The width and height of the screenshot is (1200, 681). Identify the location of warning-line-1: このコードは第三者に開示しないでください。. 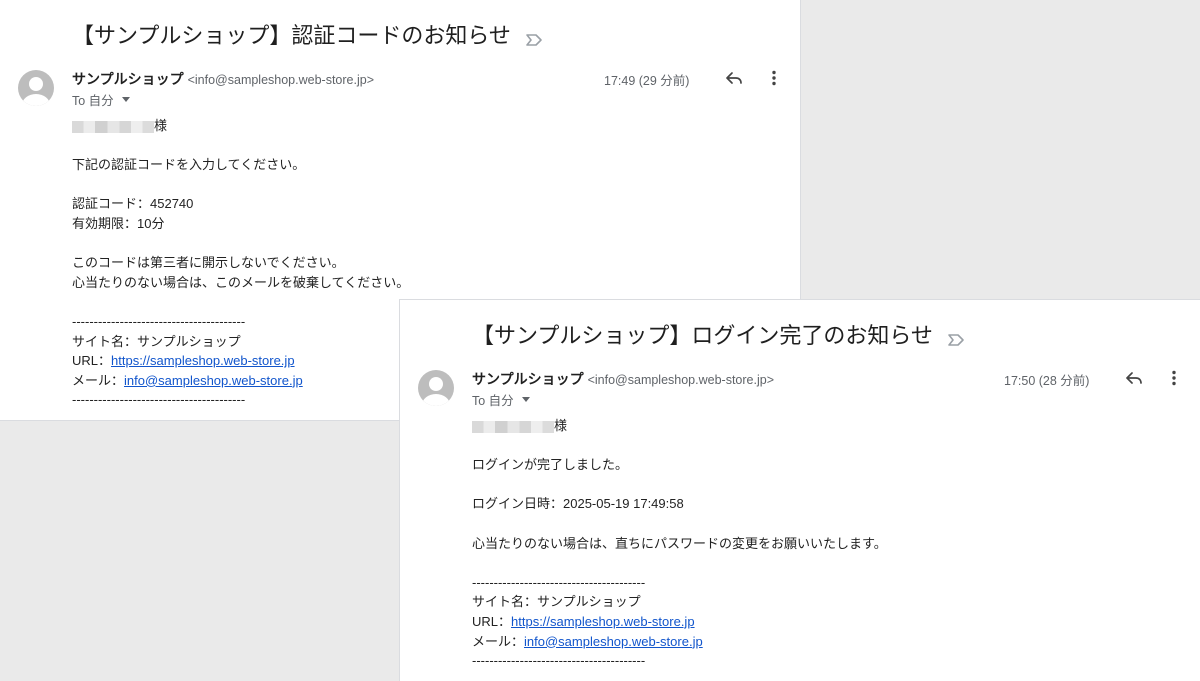
(208, 263).